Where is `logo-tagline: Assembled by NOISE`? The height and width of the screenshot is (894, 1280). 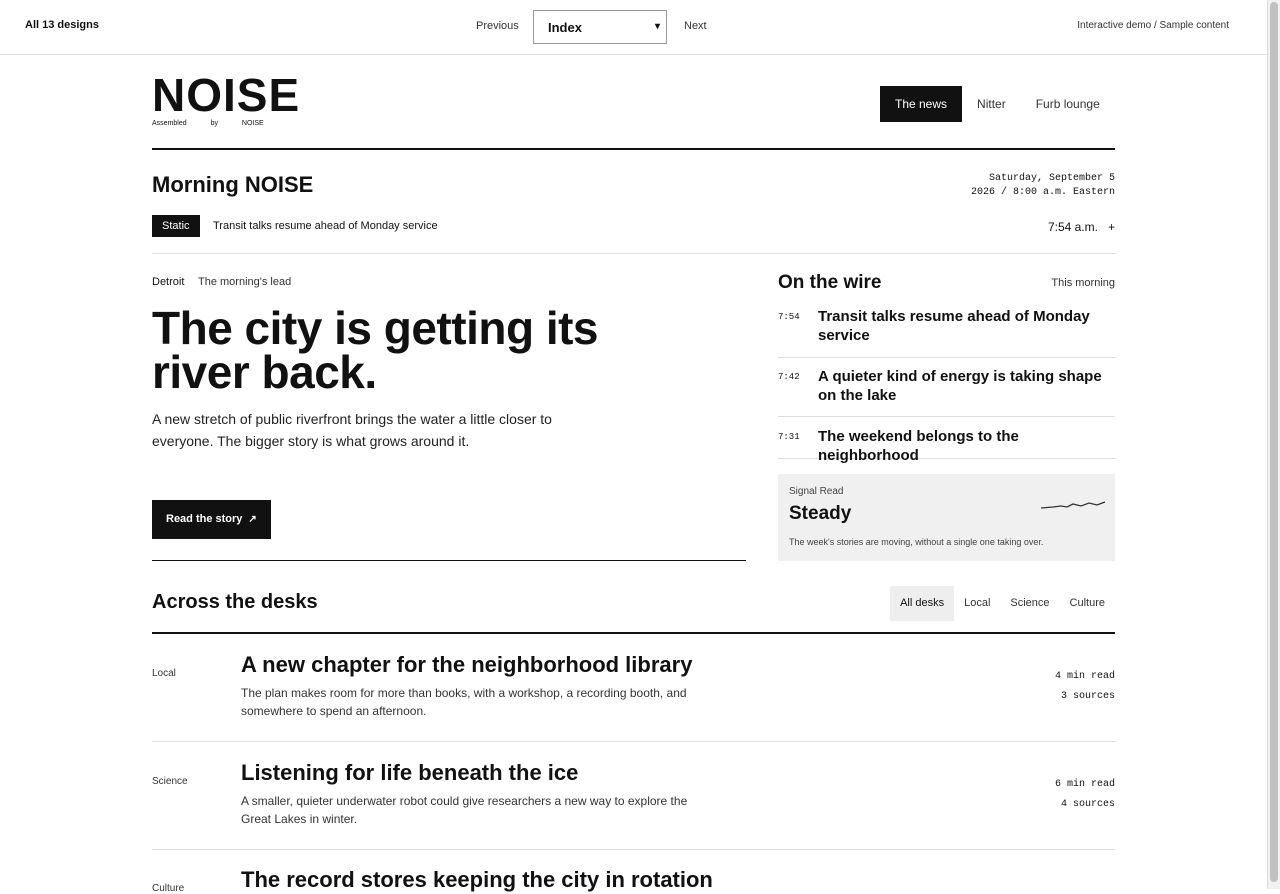 logo-tagline: Assembled by NOISE is located at coordinates (208, 123).